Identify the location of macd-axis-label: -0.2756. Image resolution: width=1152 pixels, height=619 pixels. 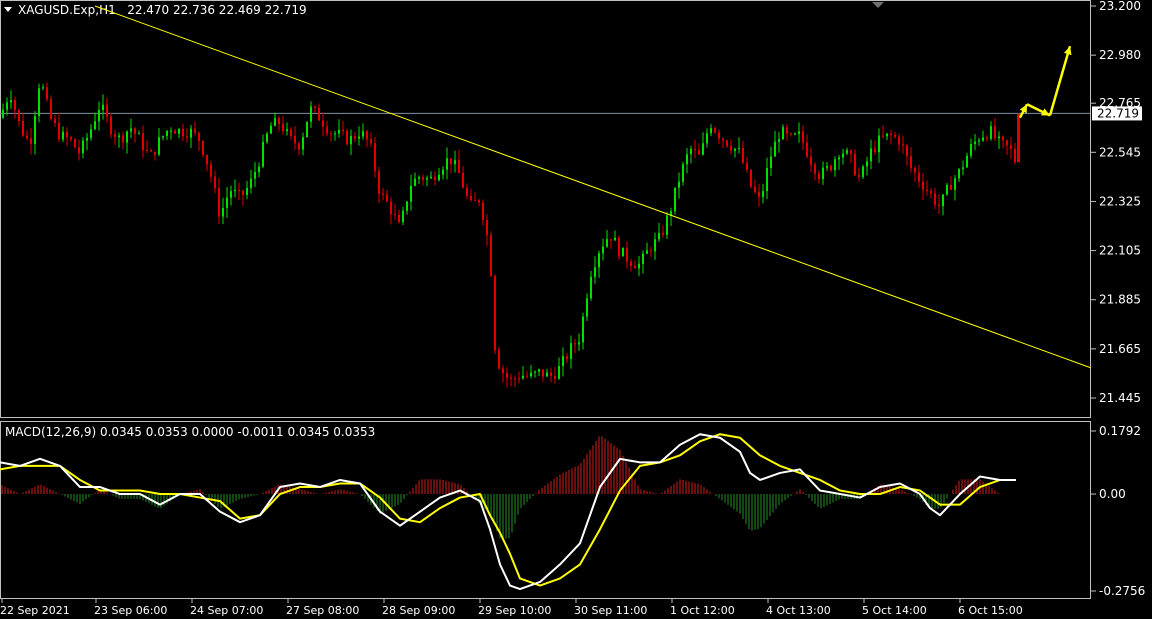
(1122, 591).